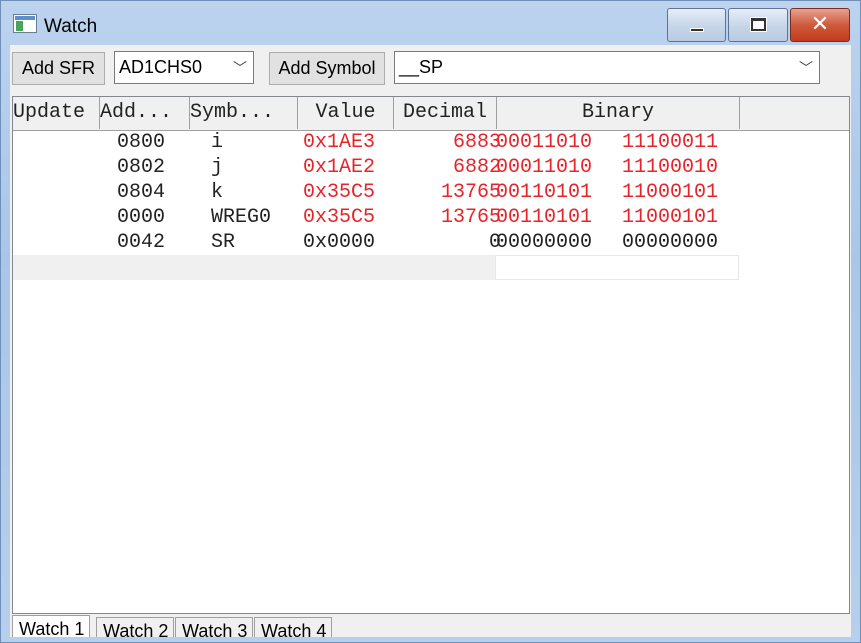  What do you see at coordinates (241, 217) in the screenshot?
I see `row-symbol: WREG0` at bounding box center [241, 217].